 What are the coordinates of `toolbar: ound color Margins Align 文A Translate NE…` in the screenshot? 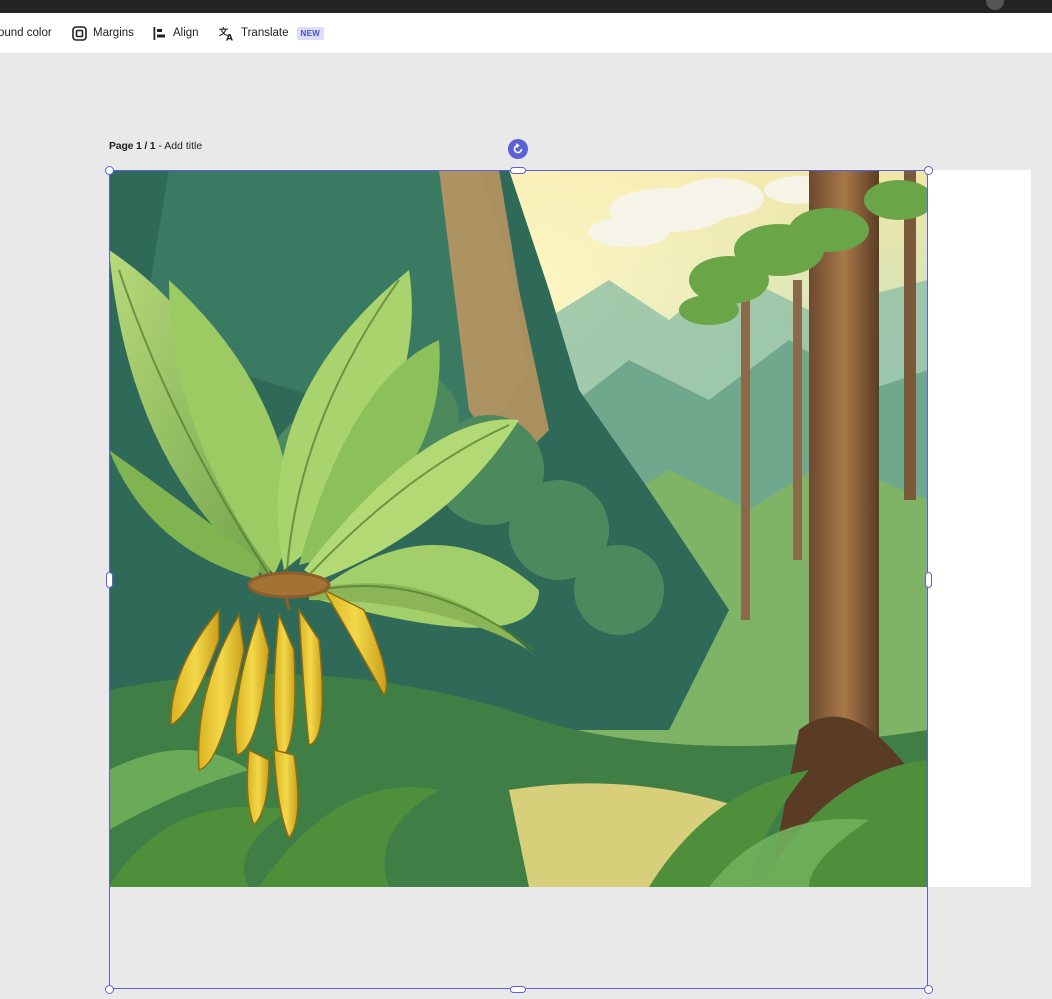 It's located at (526, 33).